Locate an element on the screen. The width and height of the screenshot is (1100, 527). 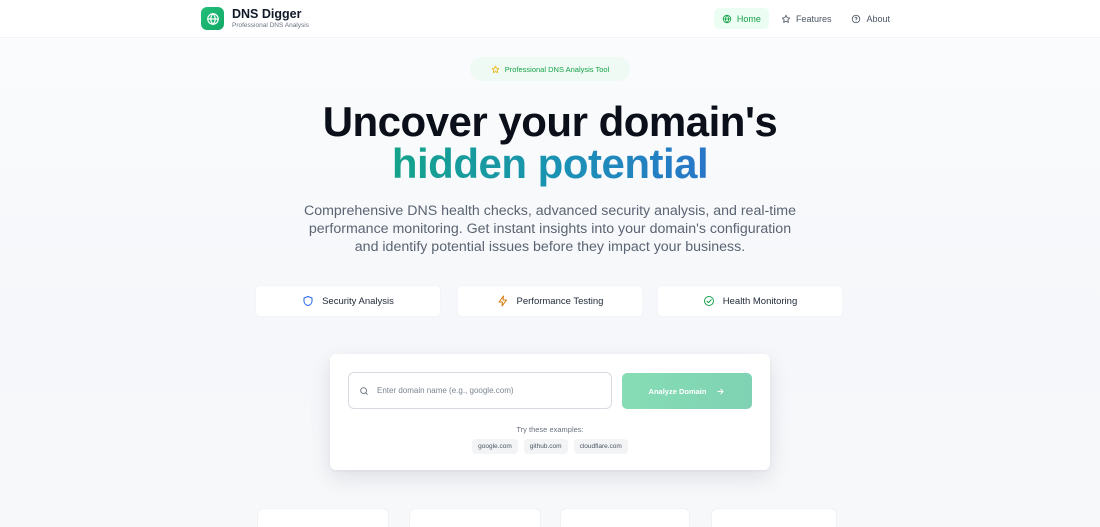
search-icon is located at coordinates (364, 390).